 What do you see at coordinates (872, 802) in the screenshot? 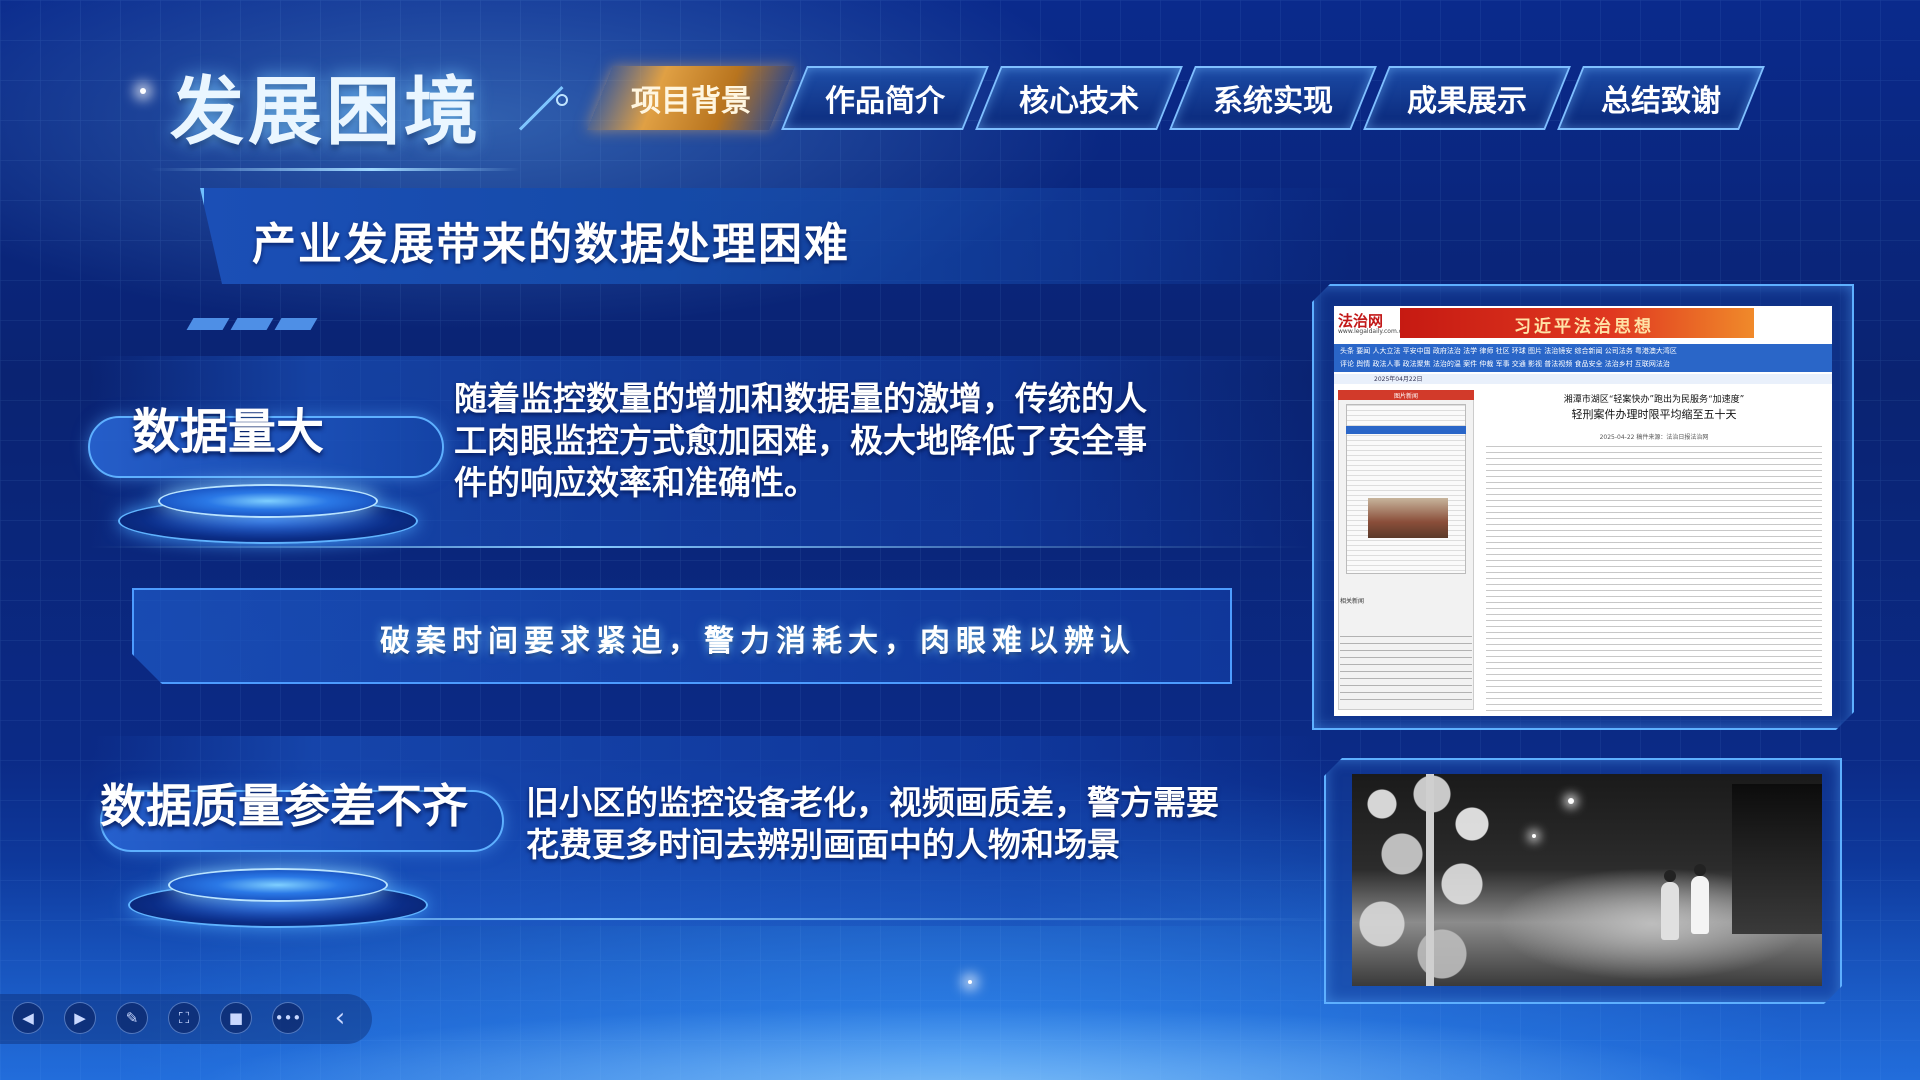
I see `text-line: 旧小区的监控设备老化，视频画质差，警方需要` at bounding box center [872, 802].